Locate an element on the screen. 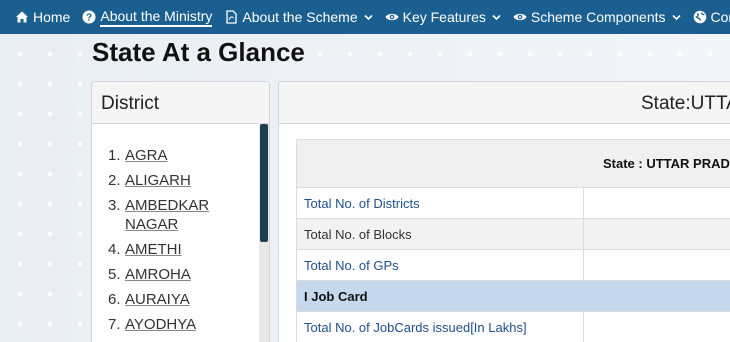  table-row: Total No. of Districts is located at coordinates (513, 203).